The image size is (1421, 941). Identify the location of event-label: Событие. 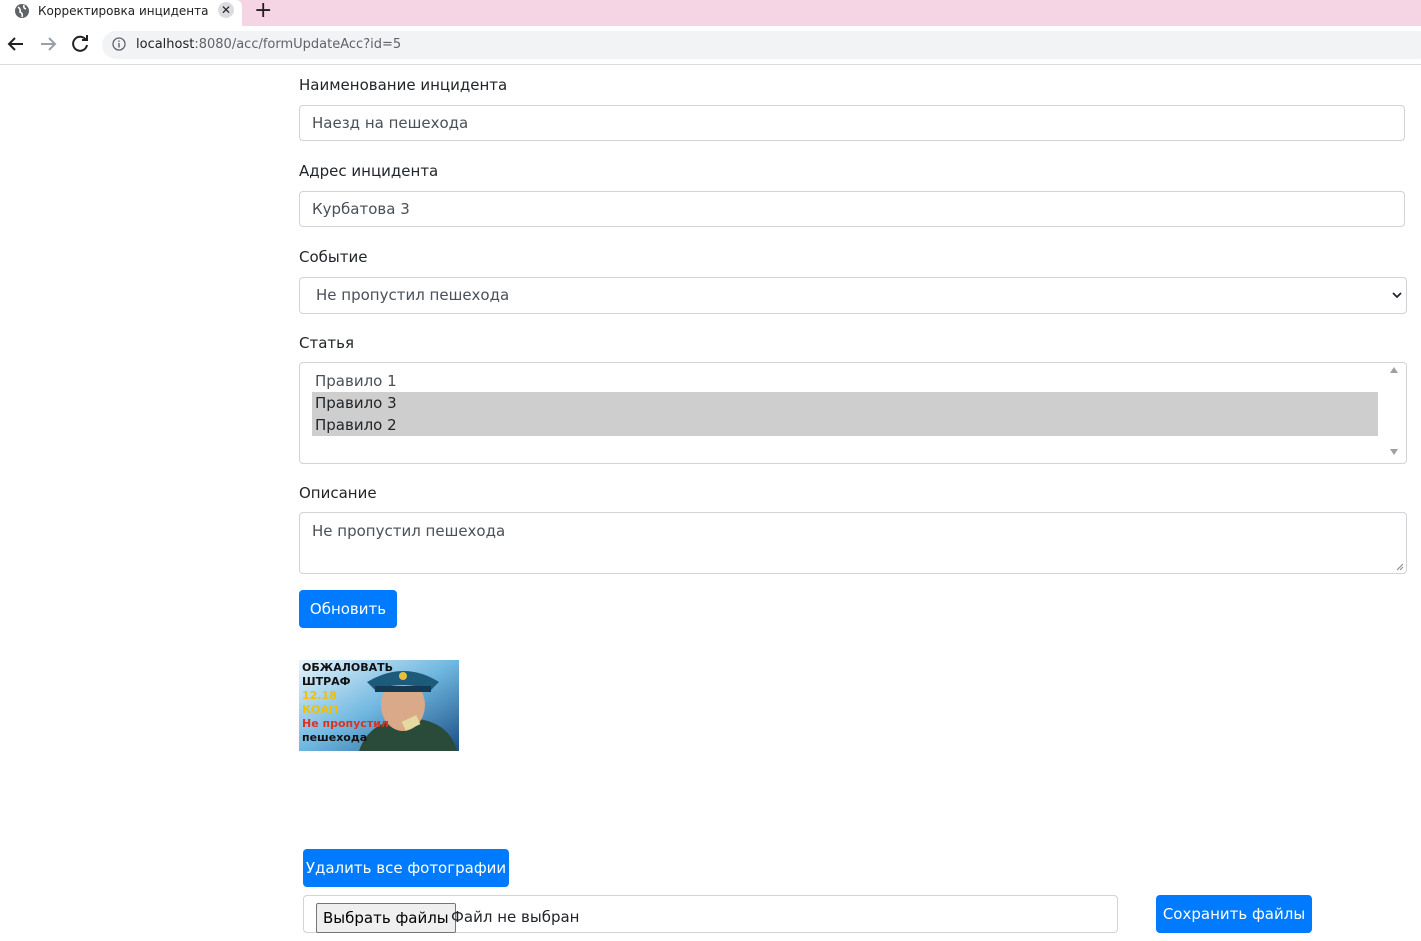
(333, 257).